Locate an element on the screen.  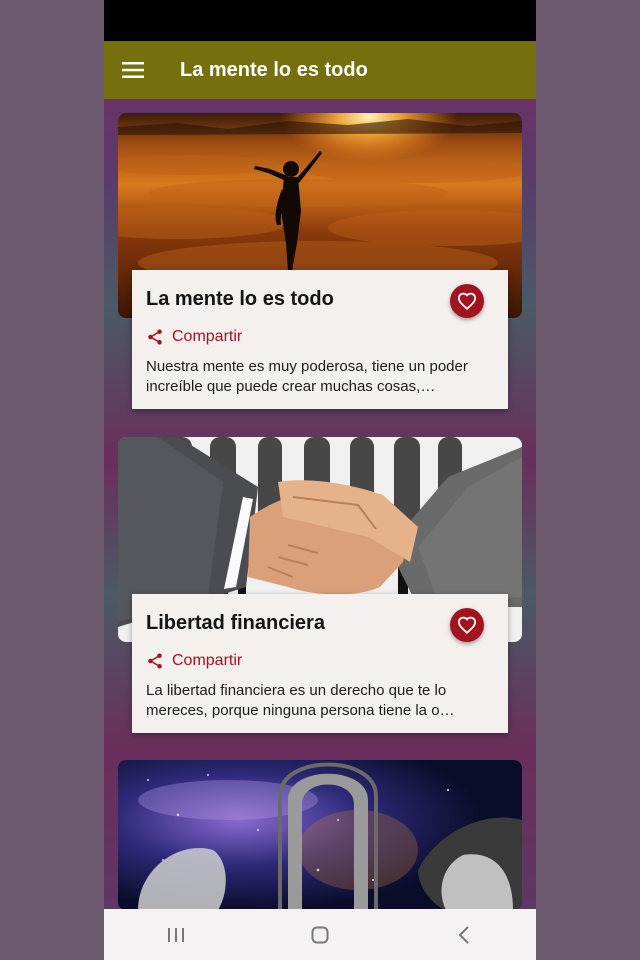
hamburger-menu-icon is located at coordinates (133, 70).